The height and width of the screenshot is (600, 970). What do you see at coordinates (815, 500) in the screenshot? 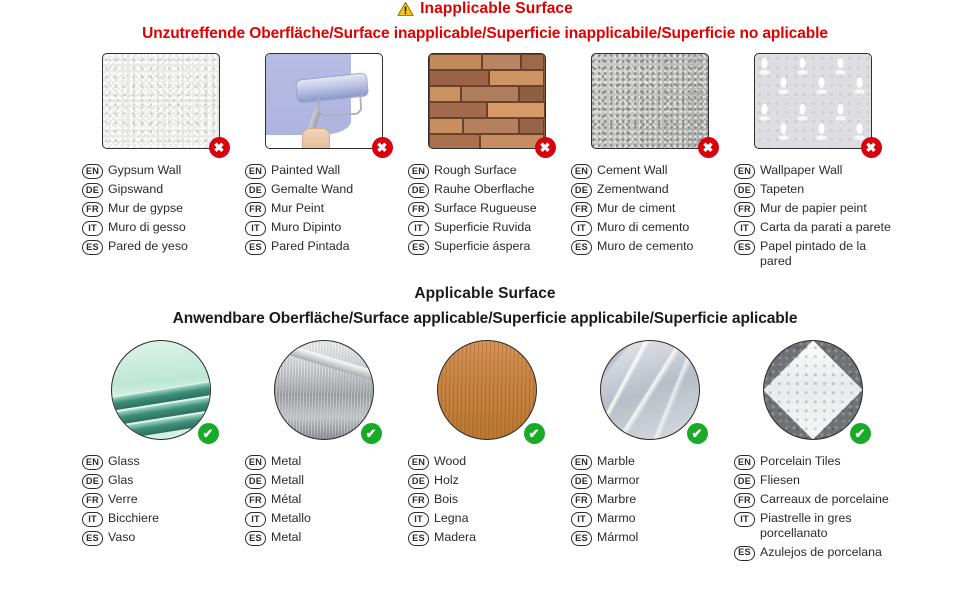
I see `lang-row-fr: FR Carreaux de porcelaine` at bounding box center [815, 500].